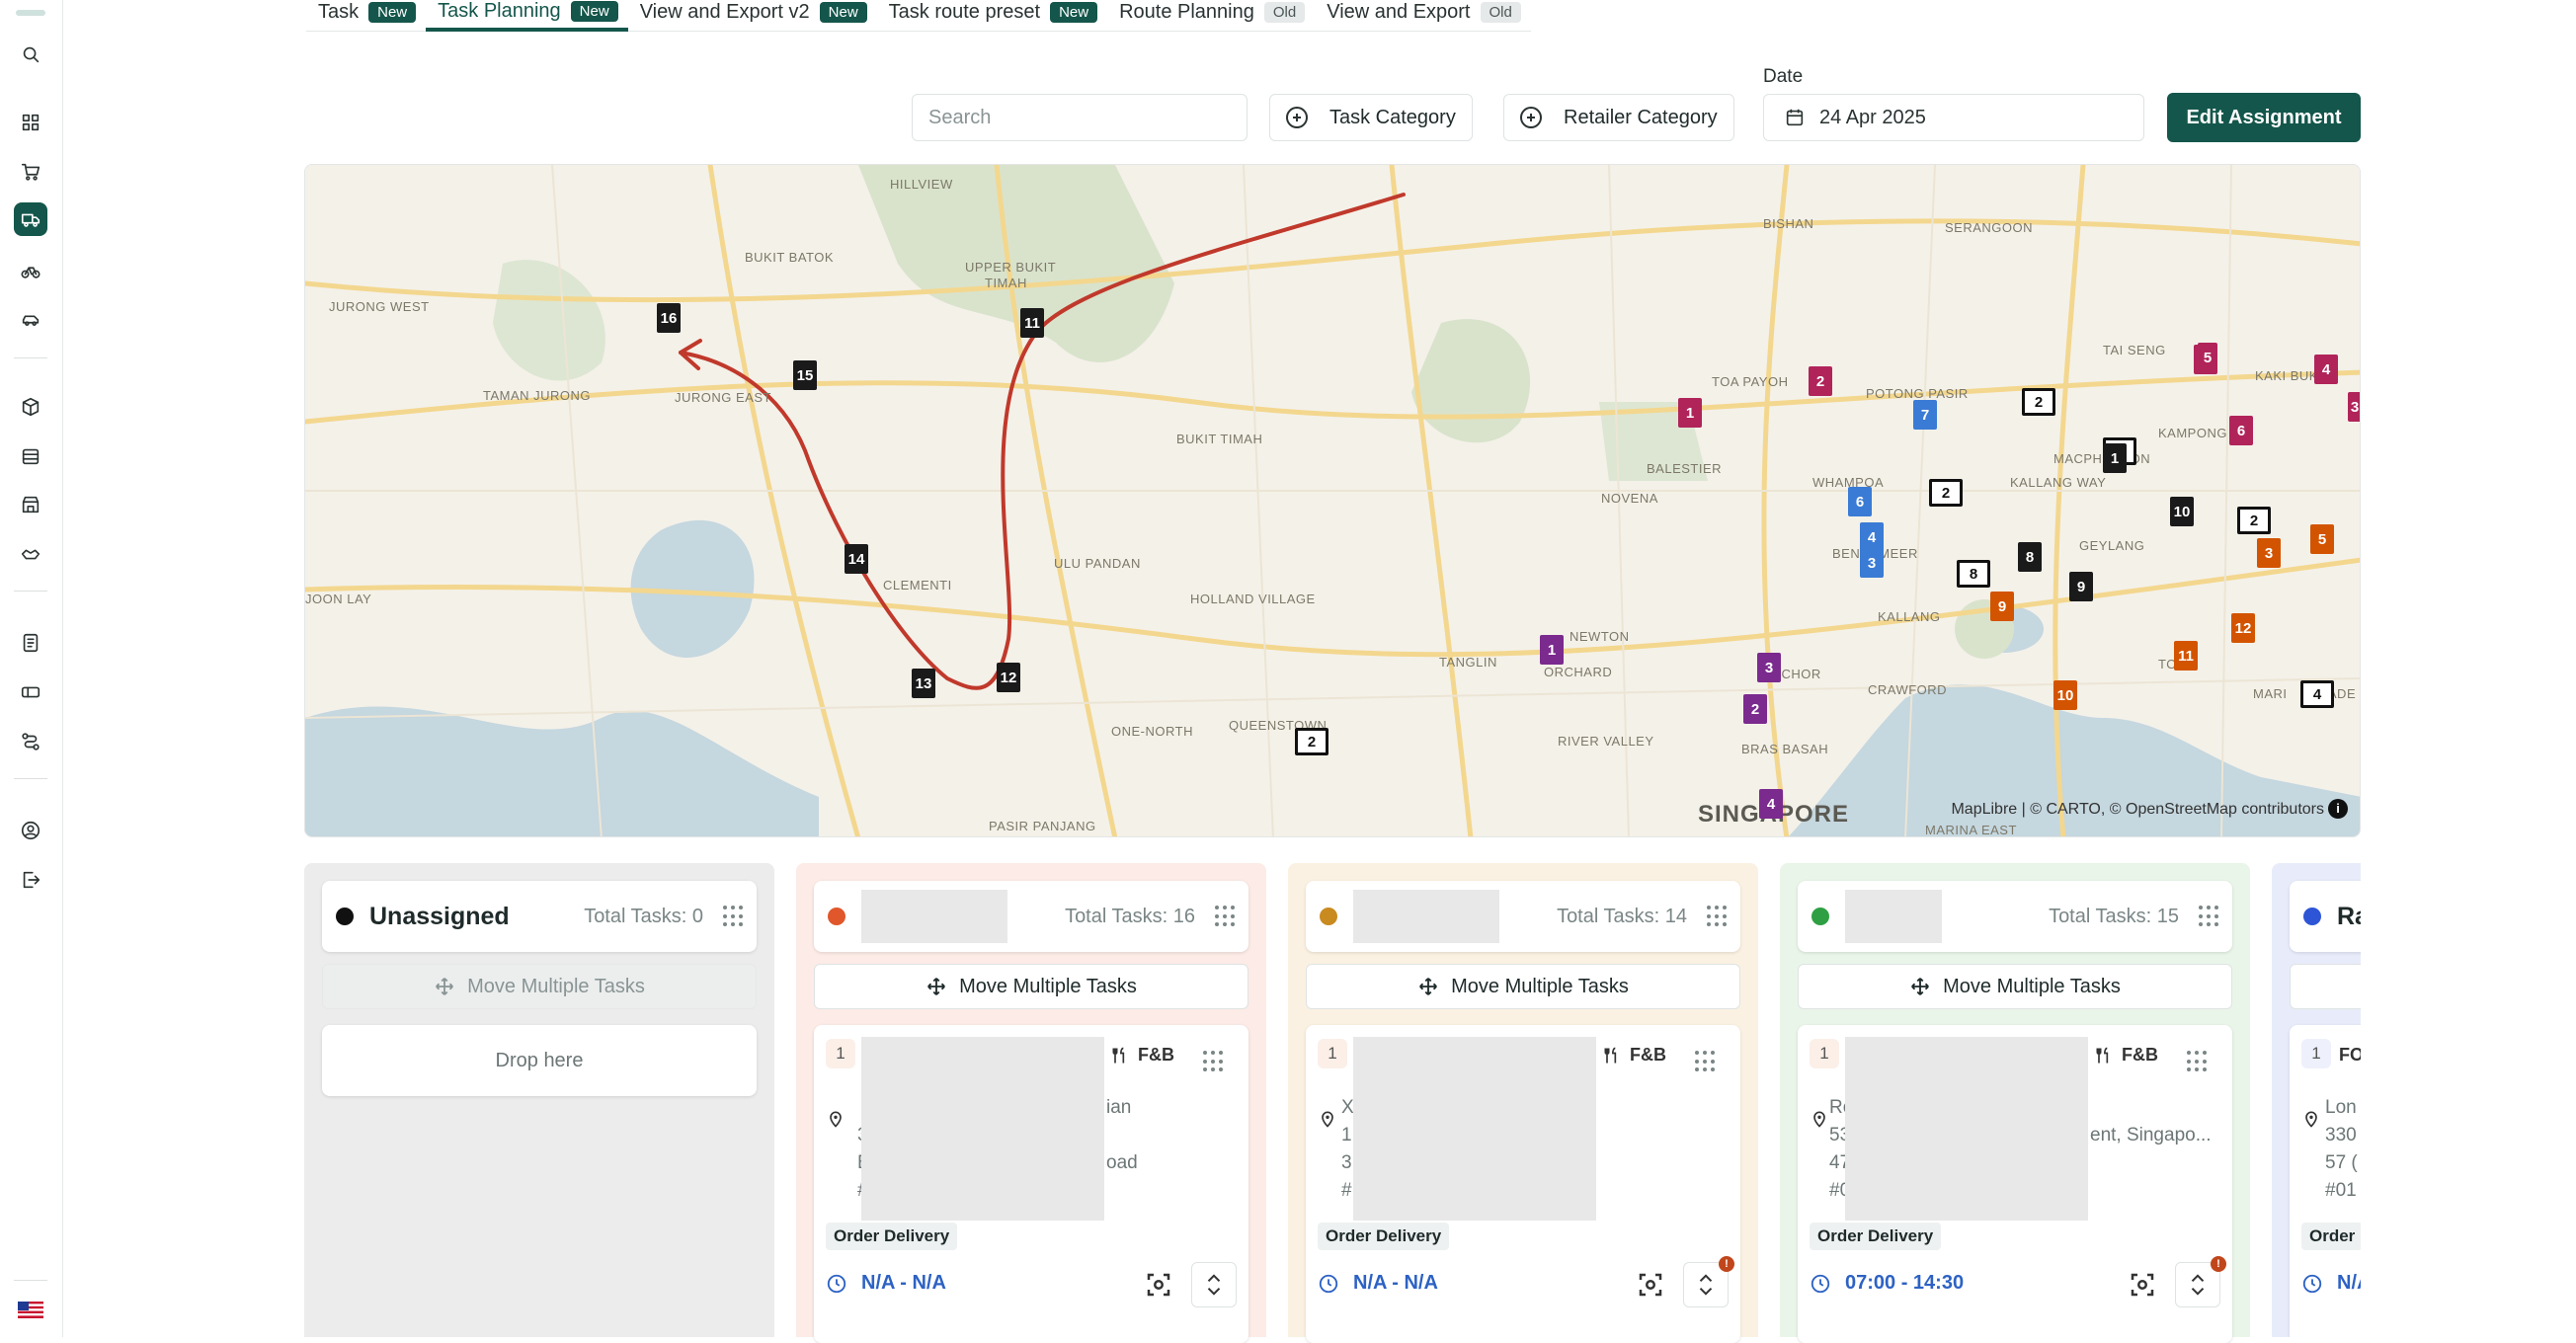  Describe the element at coordinates (30, 831) in the screenshot. I see `user-circle-icon` at that location.